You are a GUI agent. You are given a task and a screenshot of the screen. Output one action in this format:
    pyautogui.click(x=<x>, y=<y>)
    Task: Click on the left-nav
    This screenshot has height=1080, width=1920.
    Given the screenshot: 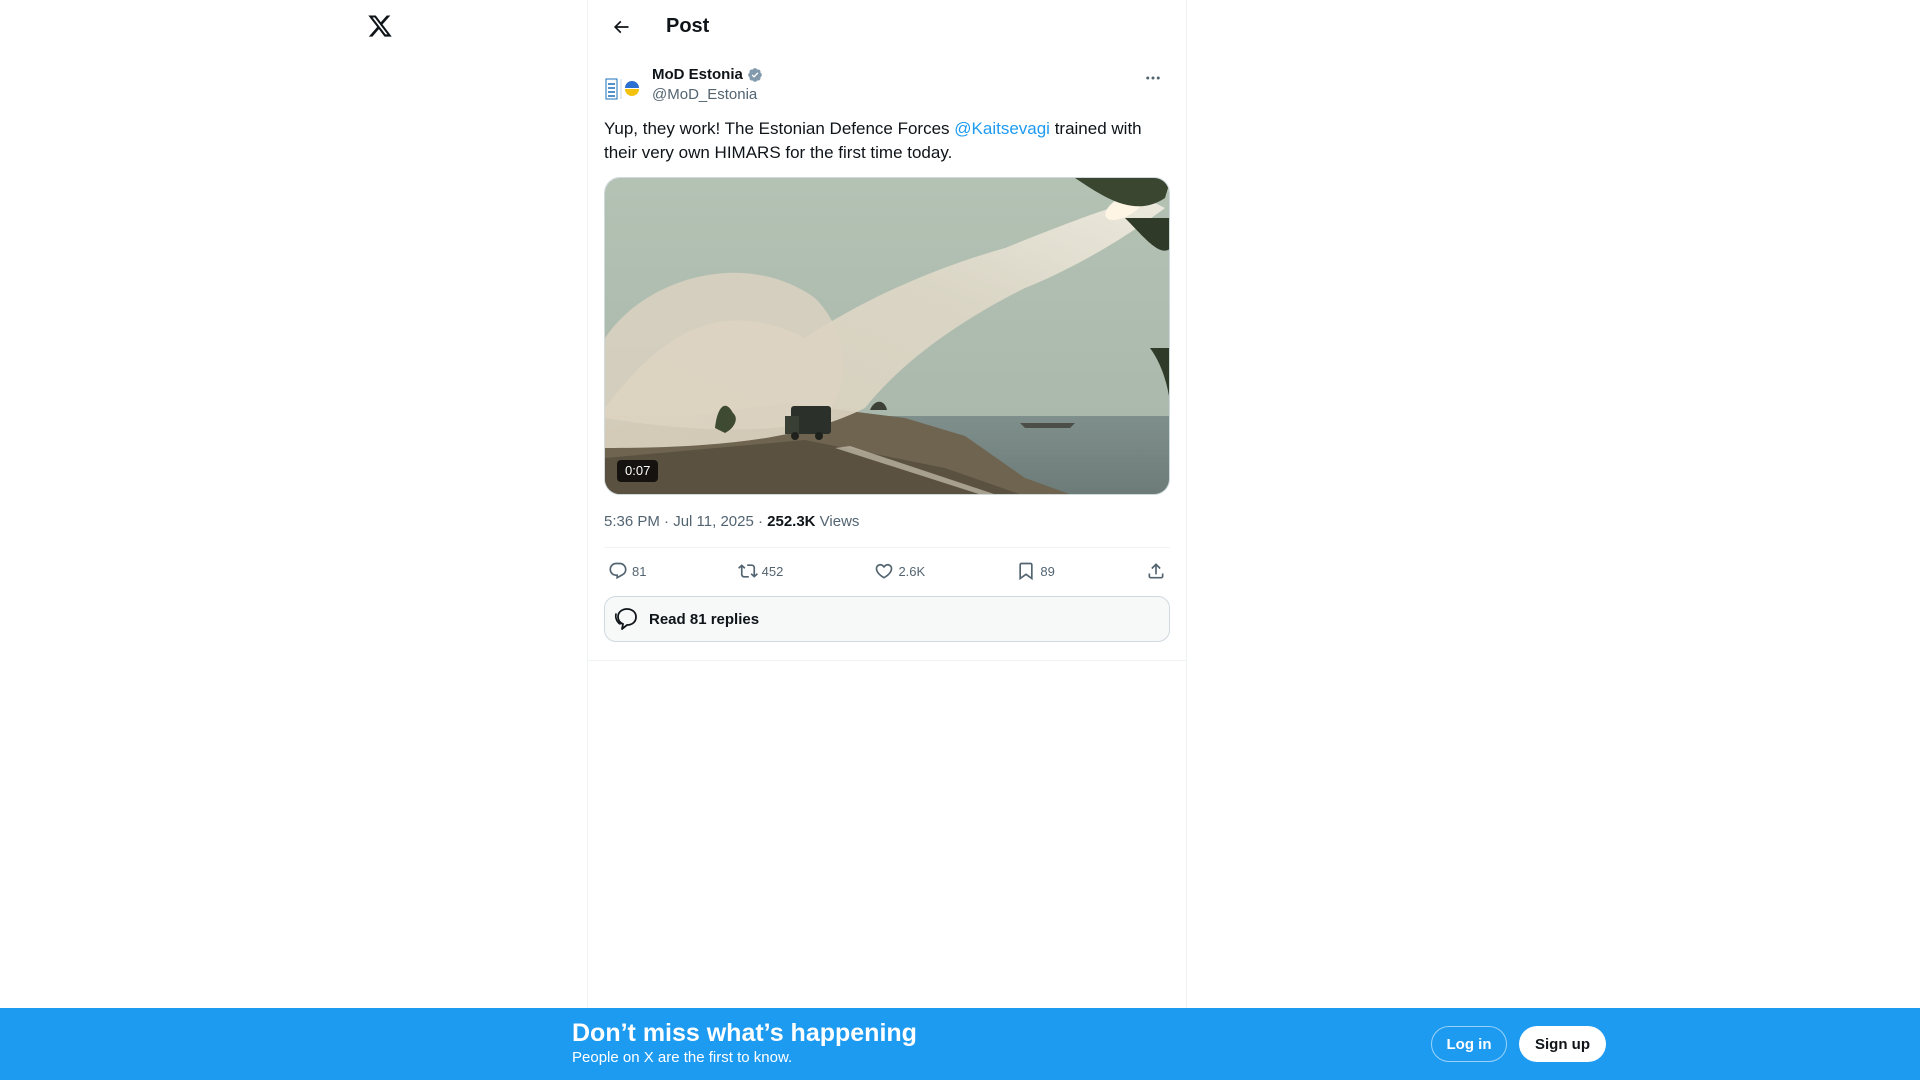 What is the action you would take?
    pyautogui.click(x=469, y=504)
    